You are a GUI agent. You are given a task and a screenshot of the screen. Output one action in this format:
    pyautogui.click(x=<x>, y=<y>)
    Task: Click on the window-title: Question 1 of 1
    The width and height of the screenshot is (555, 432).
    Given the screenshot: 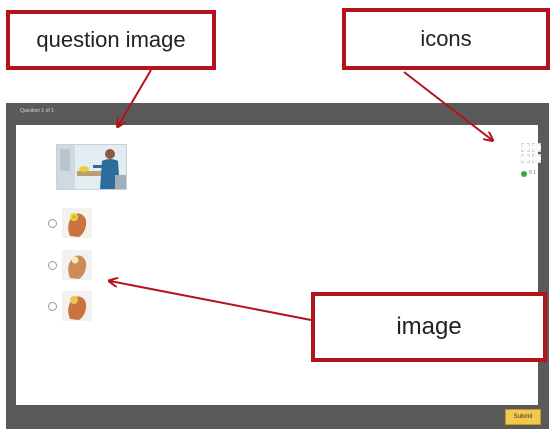 What is the action you would take?
    pyautogui.click(x=37, y=111)
    